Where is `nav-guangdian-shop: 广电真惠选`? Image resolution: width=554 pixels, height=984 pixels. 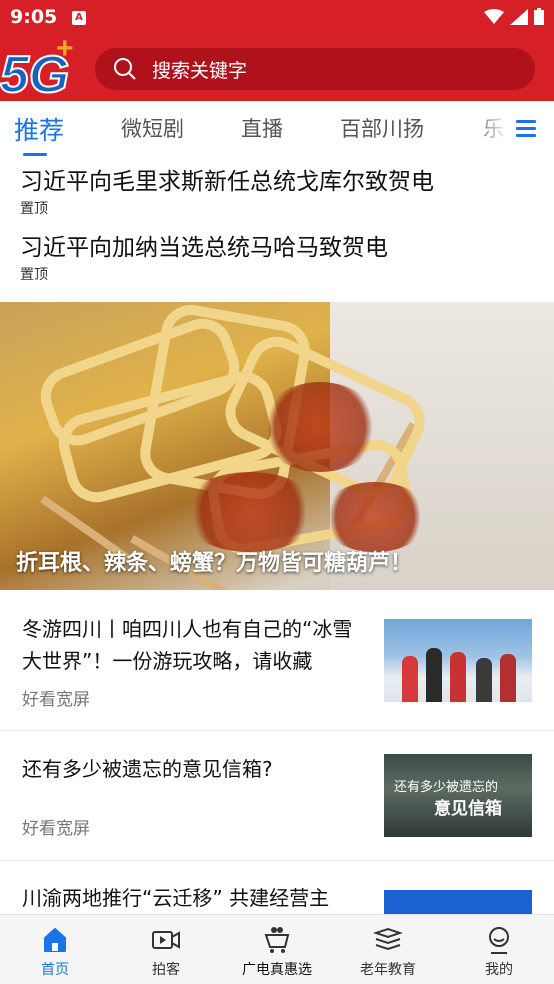 nav-guangdian-shop: 广电真惠选 is located at coordinates (277, 949).